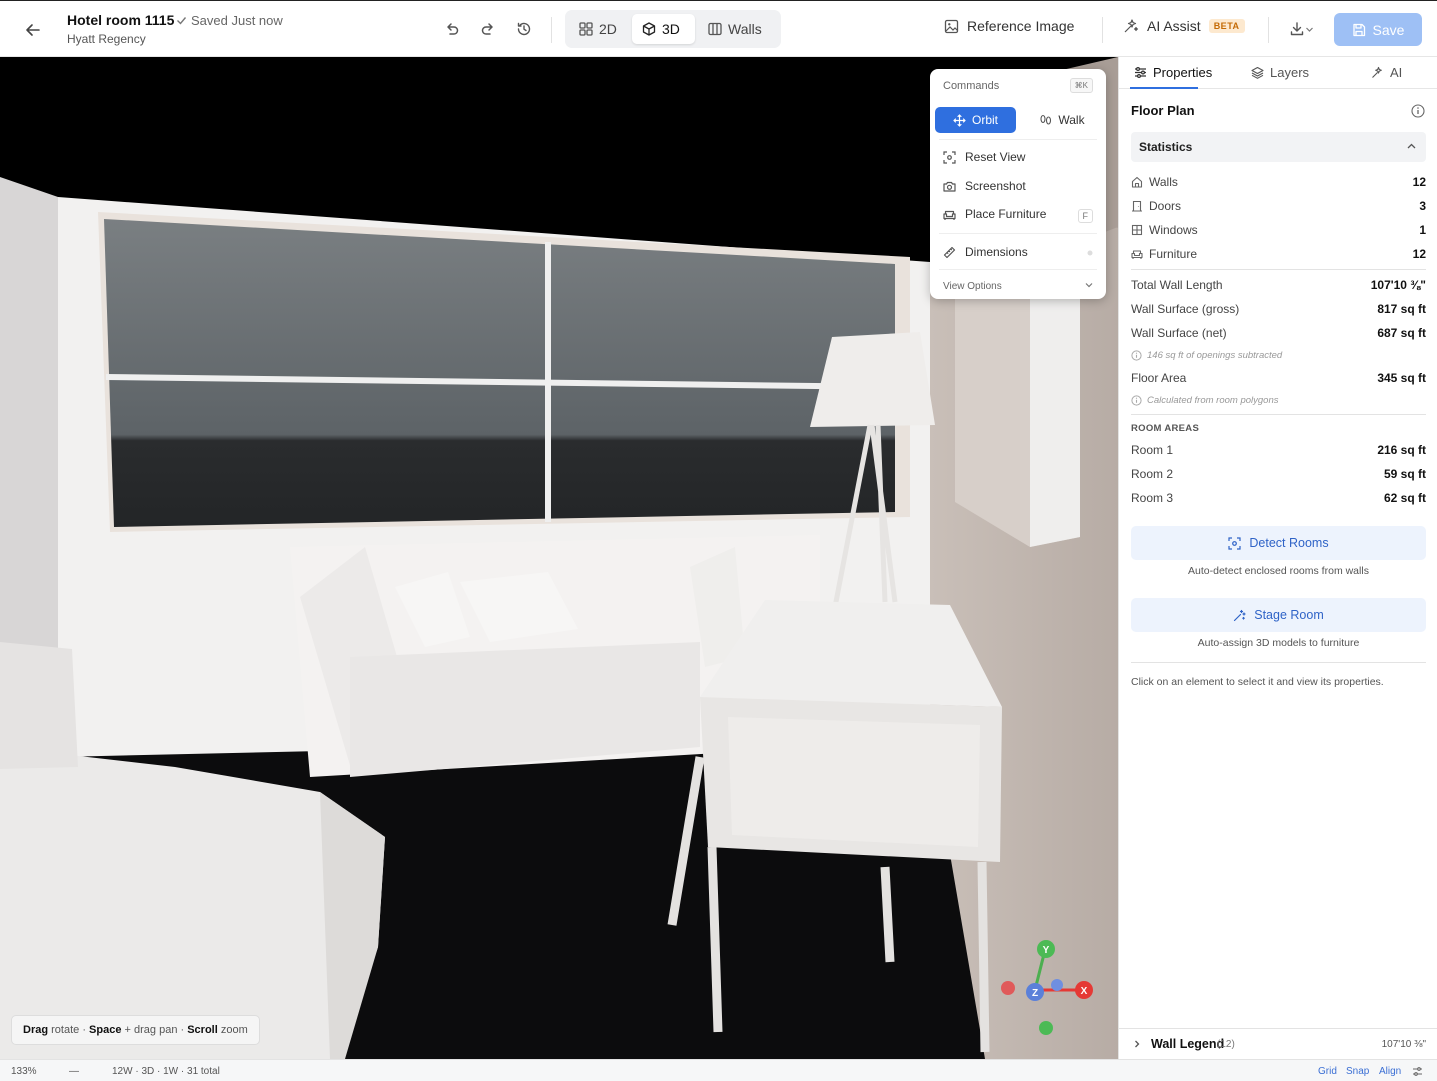 This screenshot has width=1437, height=1081. I want to click on stat-label: Wall Surface (gross), so click(1185, 309).